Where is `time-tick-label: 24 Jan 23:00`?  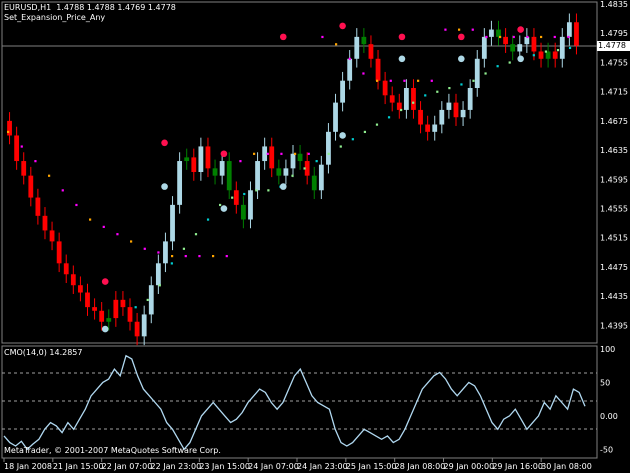
time-tick-label: 24 Jan 23:00 is located at coordinates (322, 466).